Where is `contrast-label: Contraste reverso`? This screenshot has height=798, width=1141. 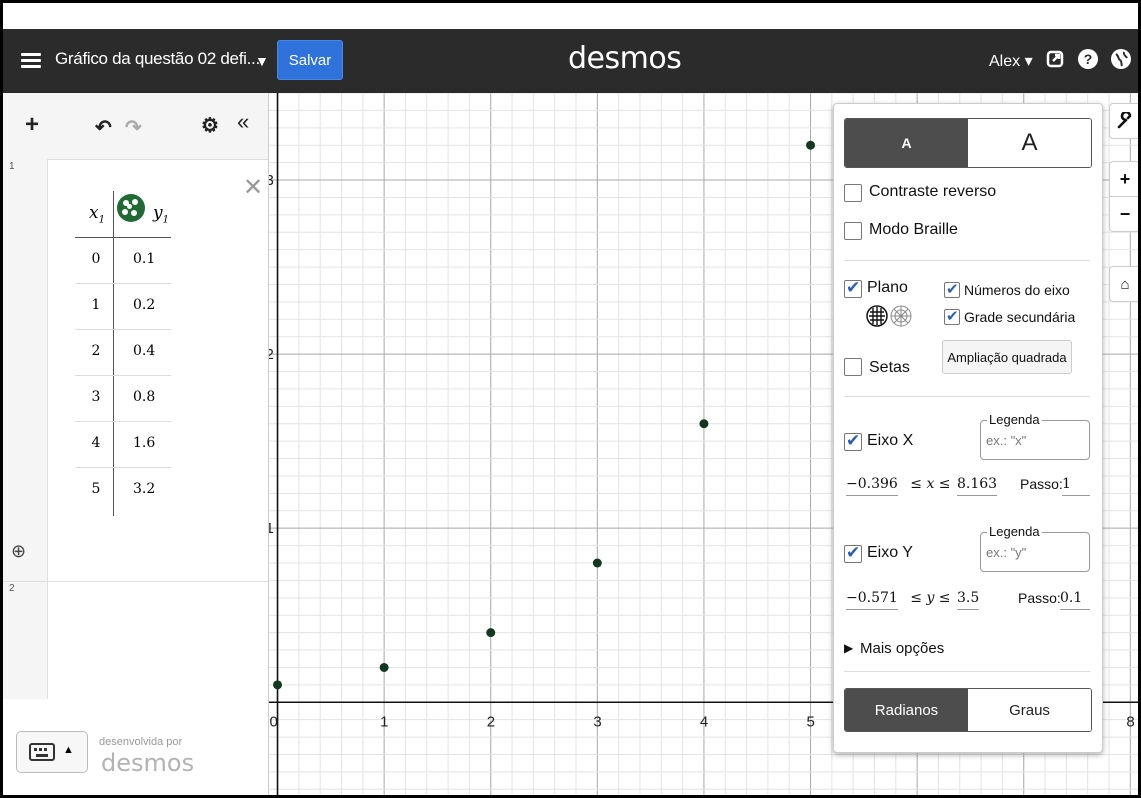
contrast-label: Contraste reverso is located at coordinates (933, 191).